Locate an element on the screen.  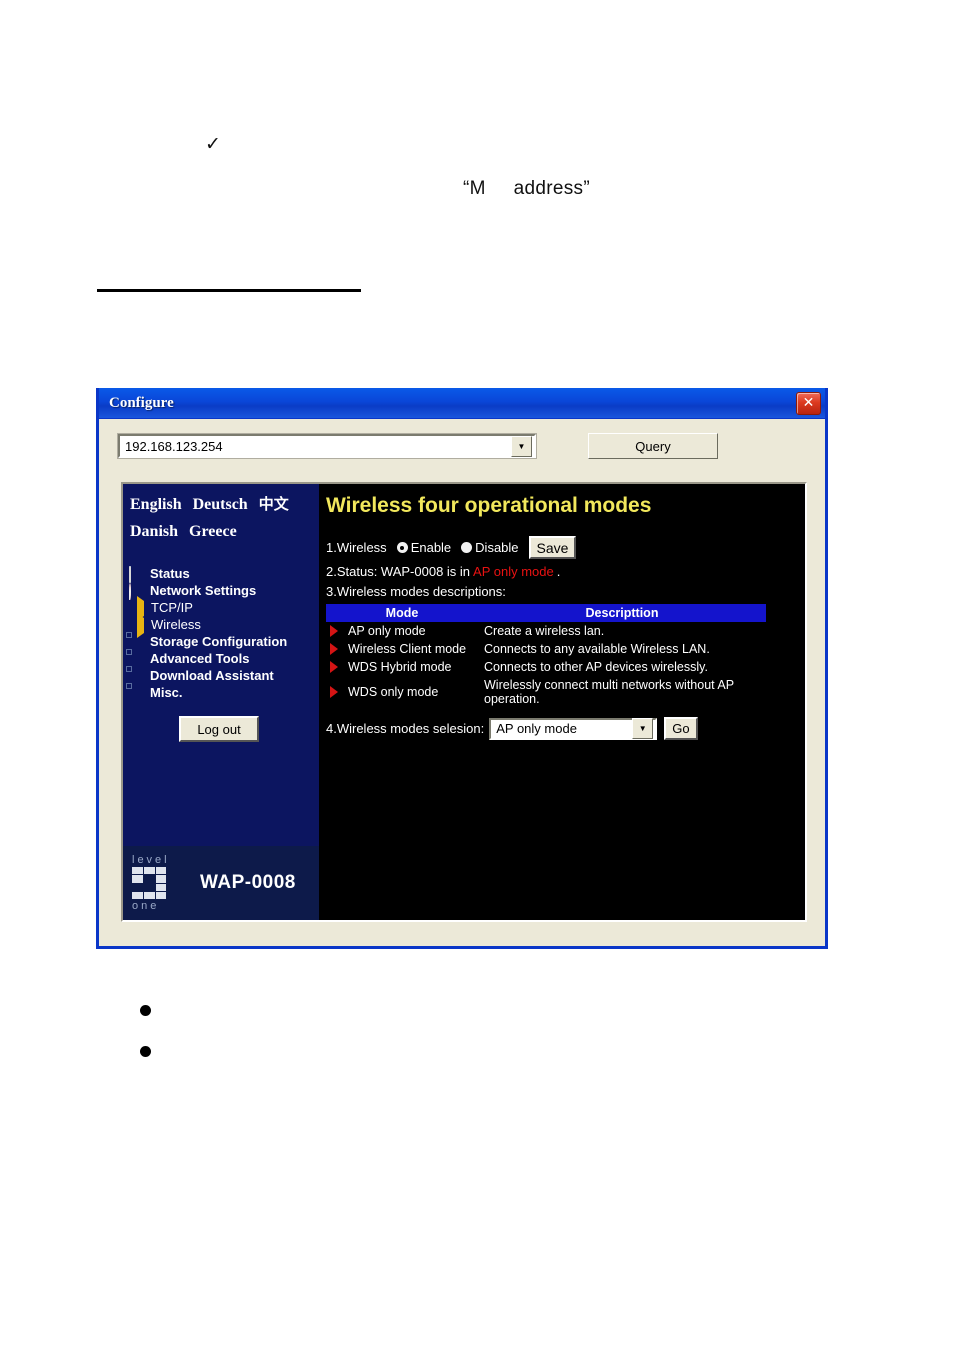
window-titlebar: Configure ✕ is located at coordinates (462, 403).